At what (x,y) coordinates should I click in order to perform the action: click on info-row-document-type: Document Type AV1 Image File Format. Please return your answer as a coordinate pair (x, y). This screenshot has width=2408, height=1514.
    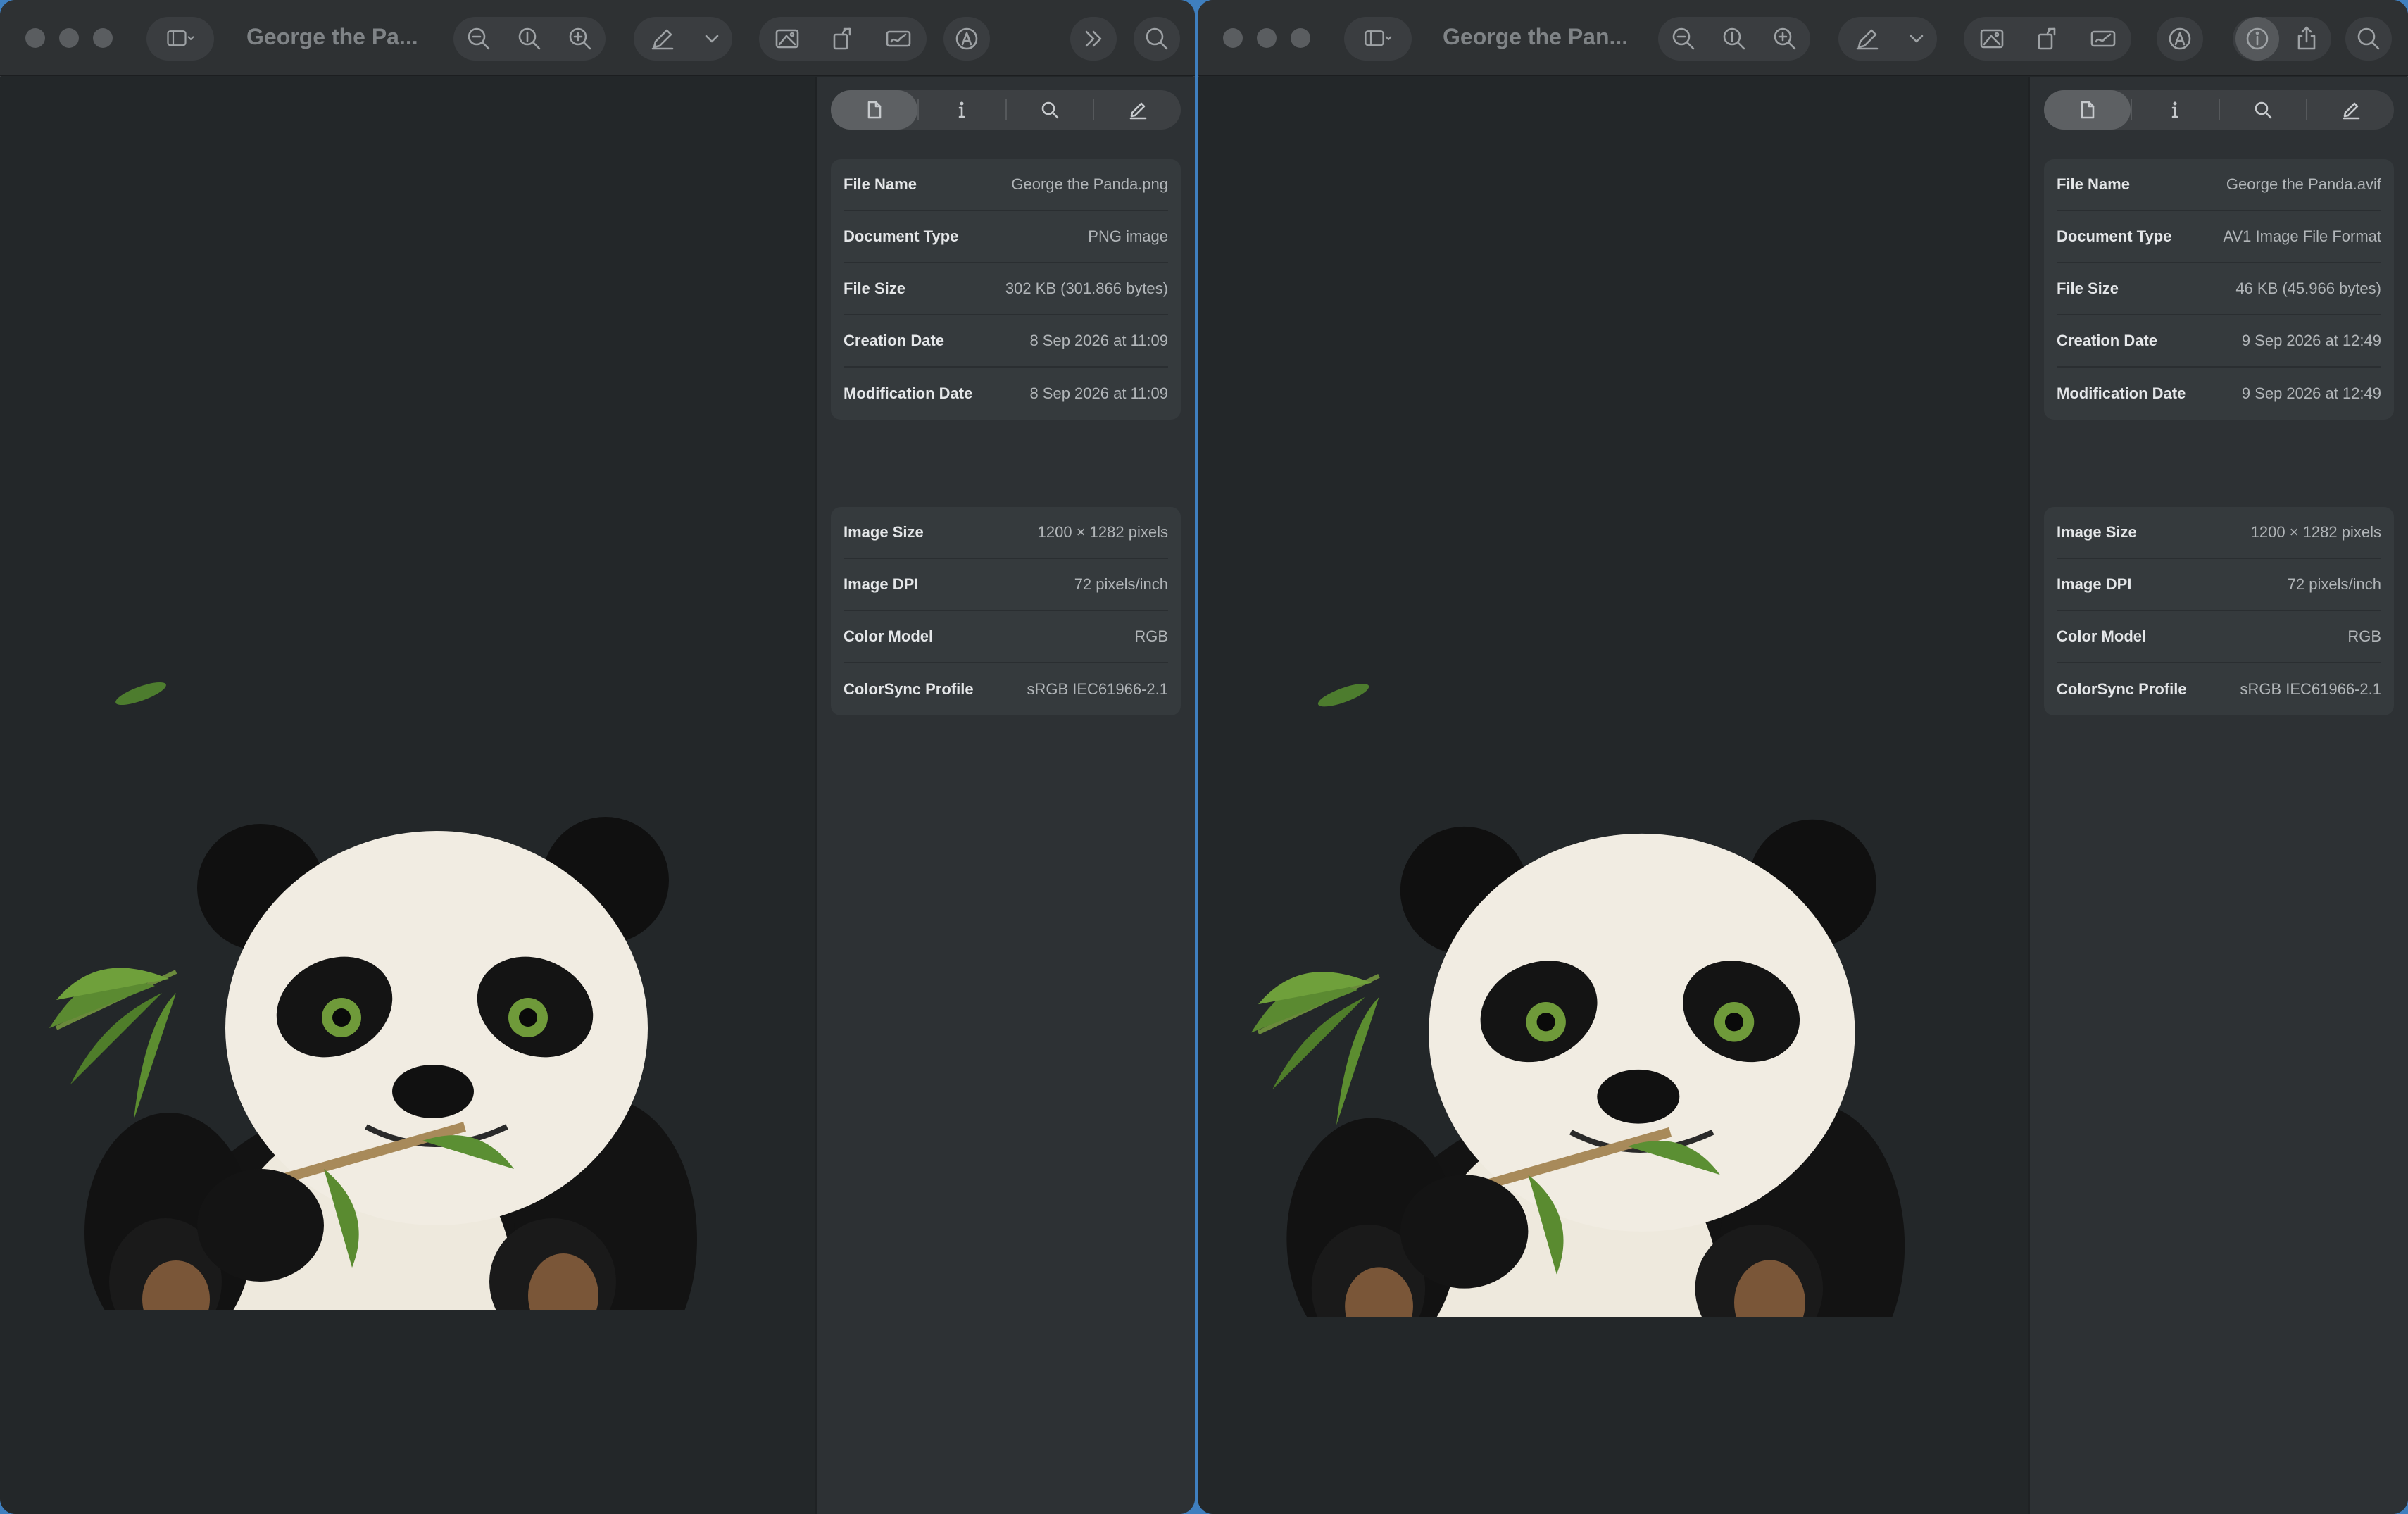
    Looking at the image, I should click on (2219, 237).